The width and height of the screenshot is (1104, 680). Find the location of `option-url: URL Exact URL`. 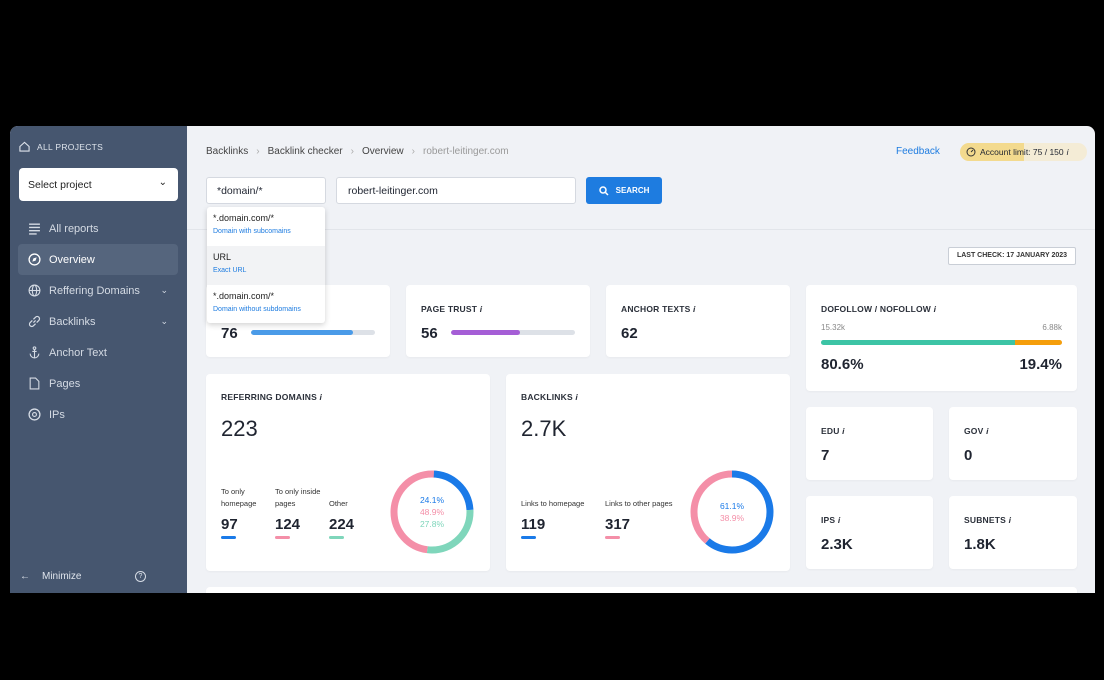

option-url: URL Exact URL is located at coordinates (266, 265).